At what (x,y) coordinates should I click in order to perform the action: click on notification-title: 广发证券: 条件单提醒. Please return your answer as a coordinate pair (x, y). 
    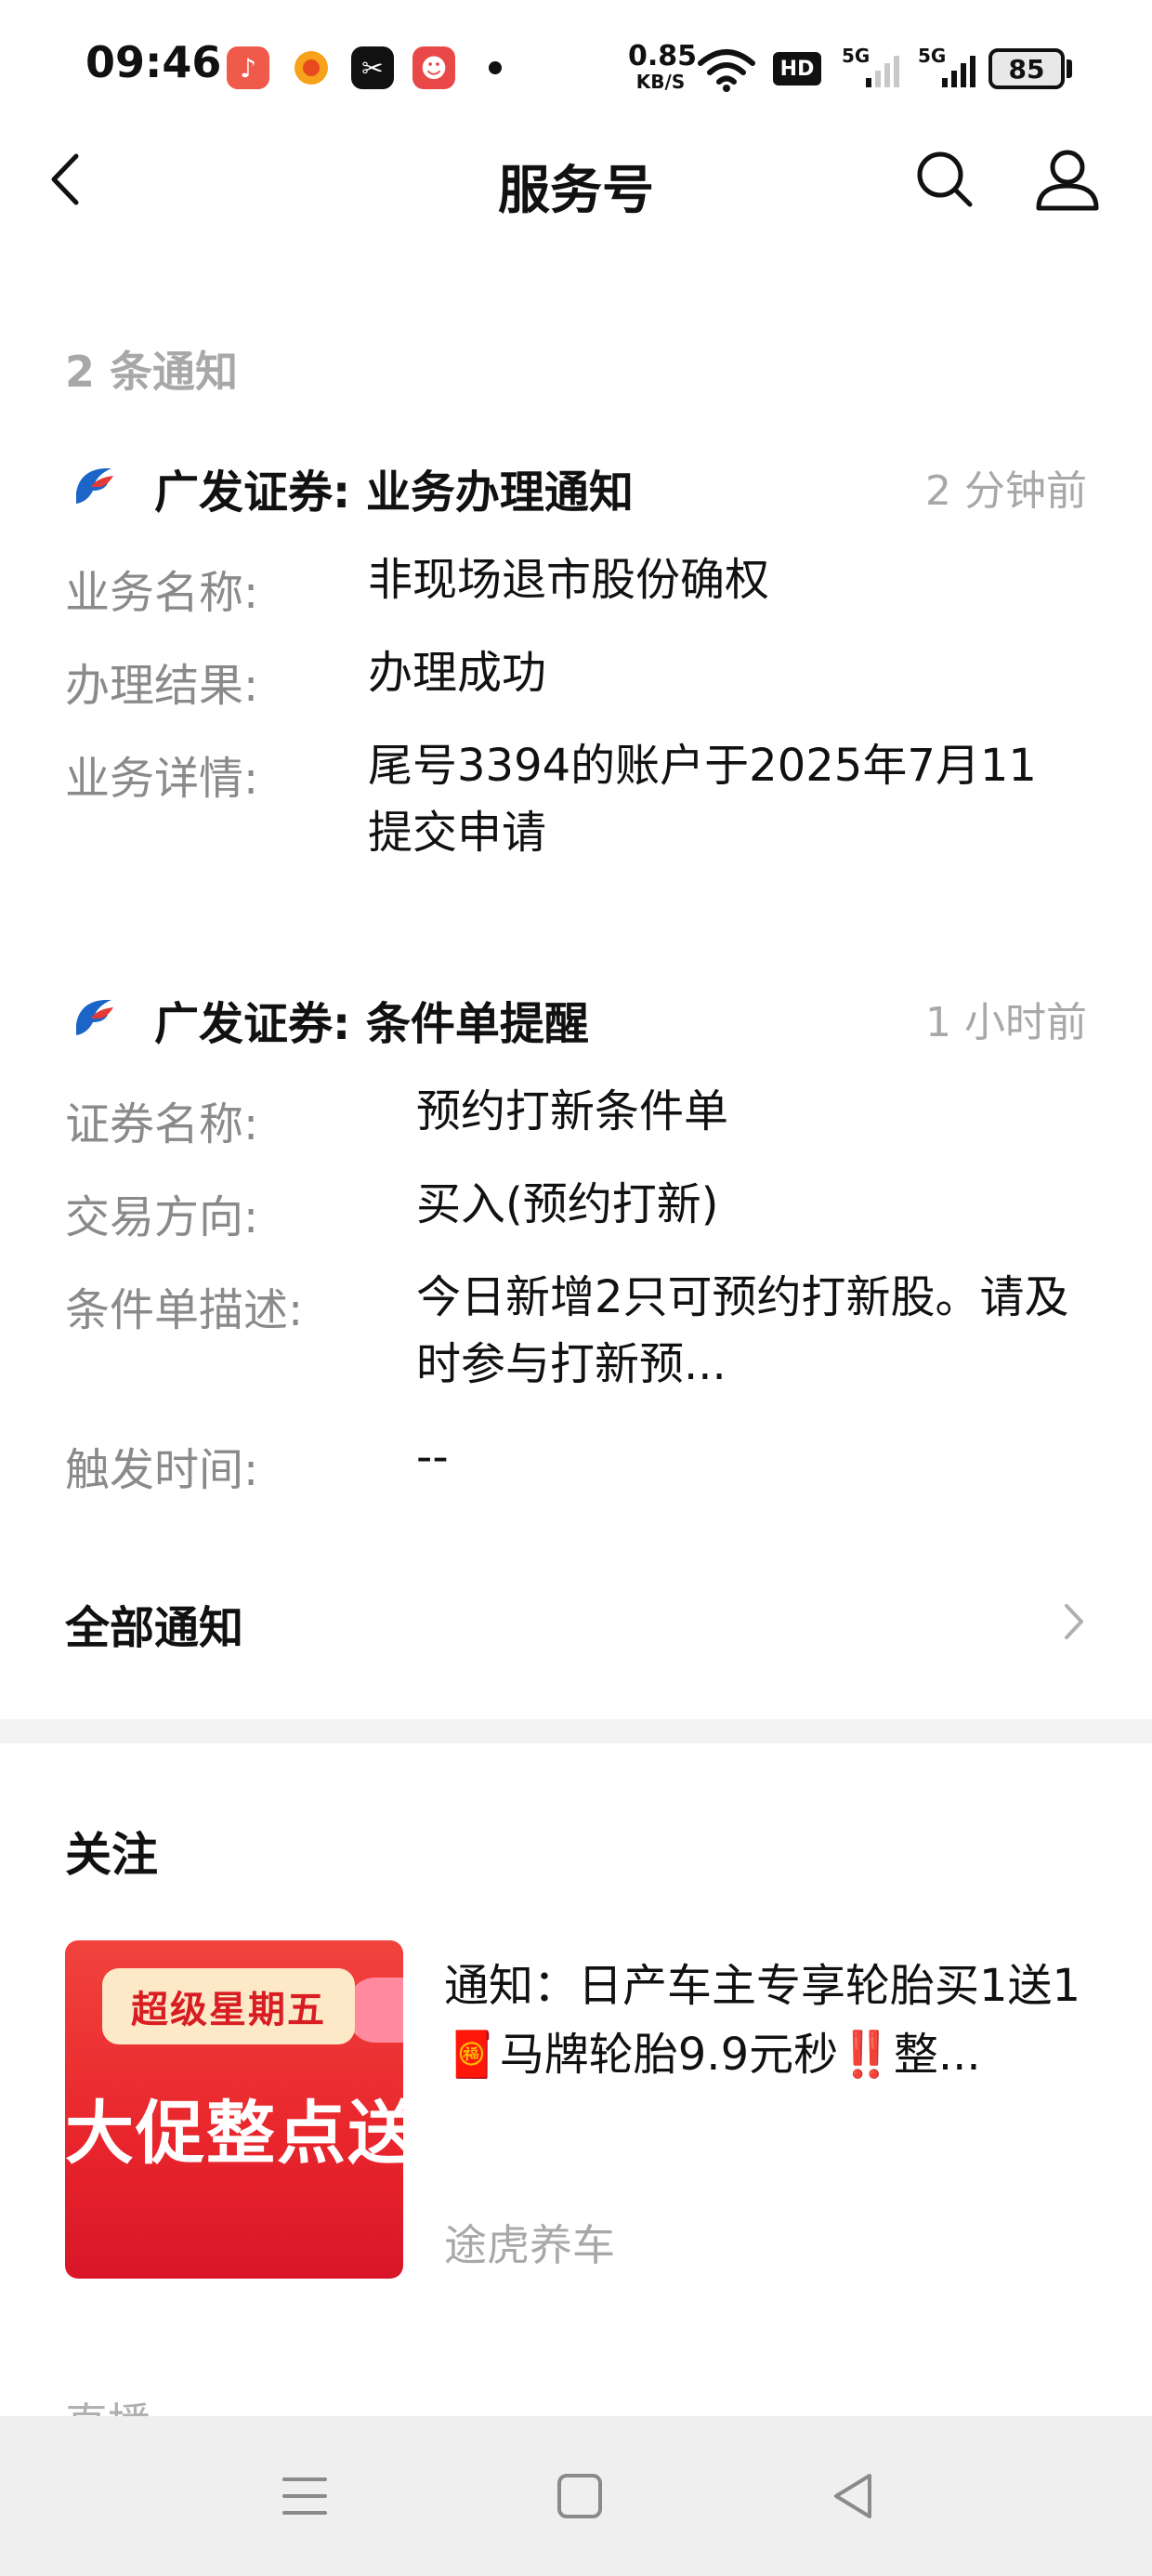
    Looking at the image, I should click on (371, 1024).